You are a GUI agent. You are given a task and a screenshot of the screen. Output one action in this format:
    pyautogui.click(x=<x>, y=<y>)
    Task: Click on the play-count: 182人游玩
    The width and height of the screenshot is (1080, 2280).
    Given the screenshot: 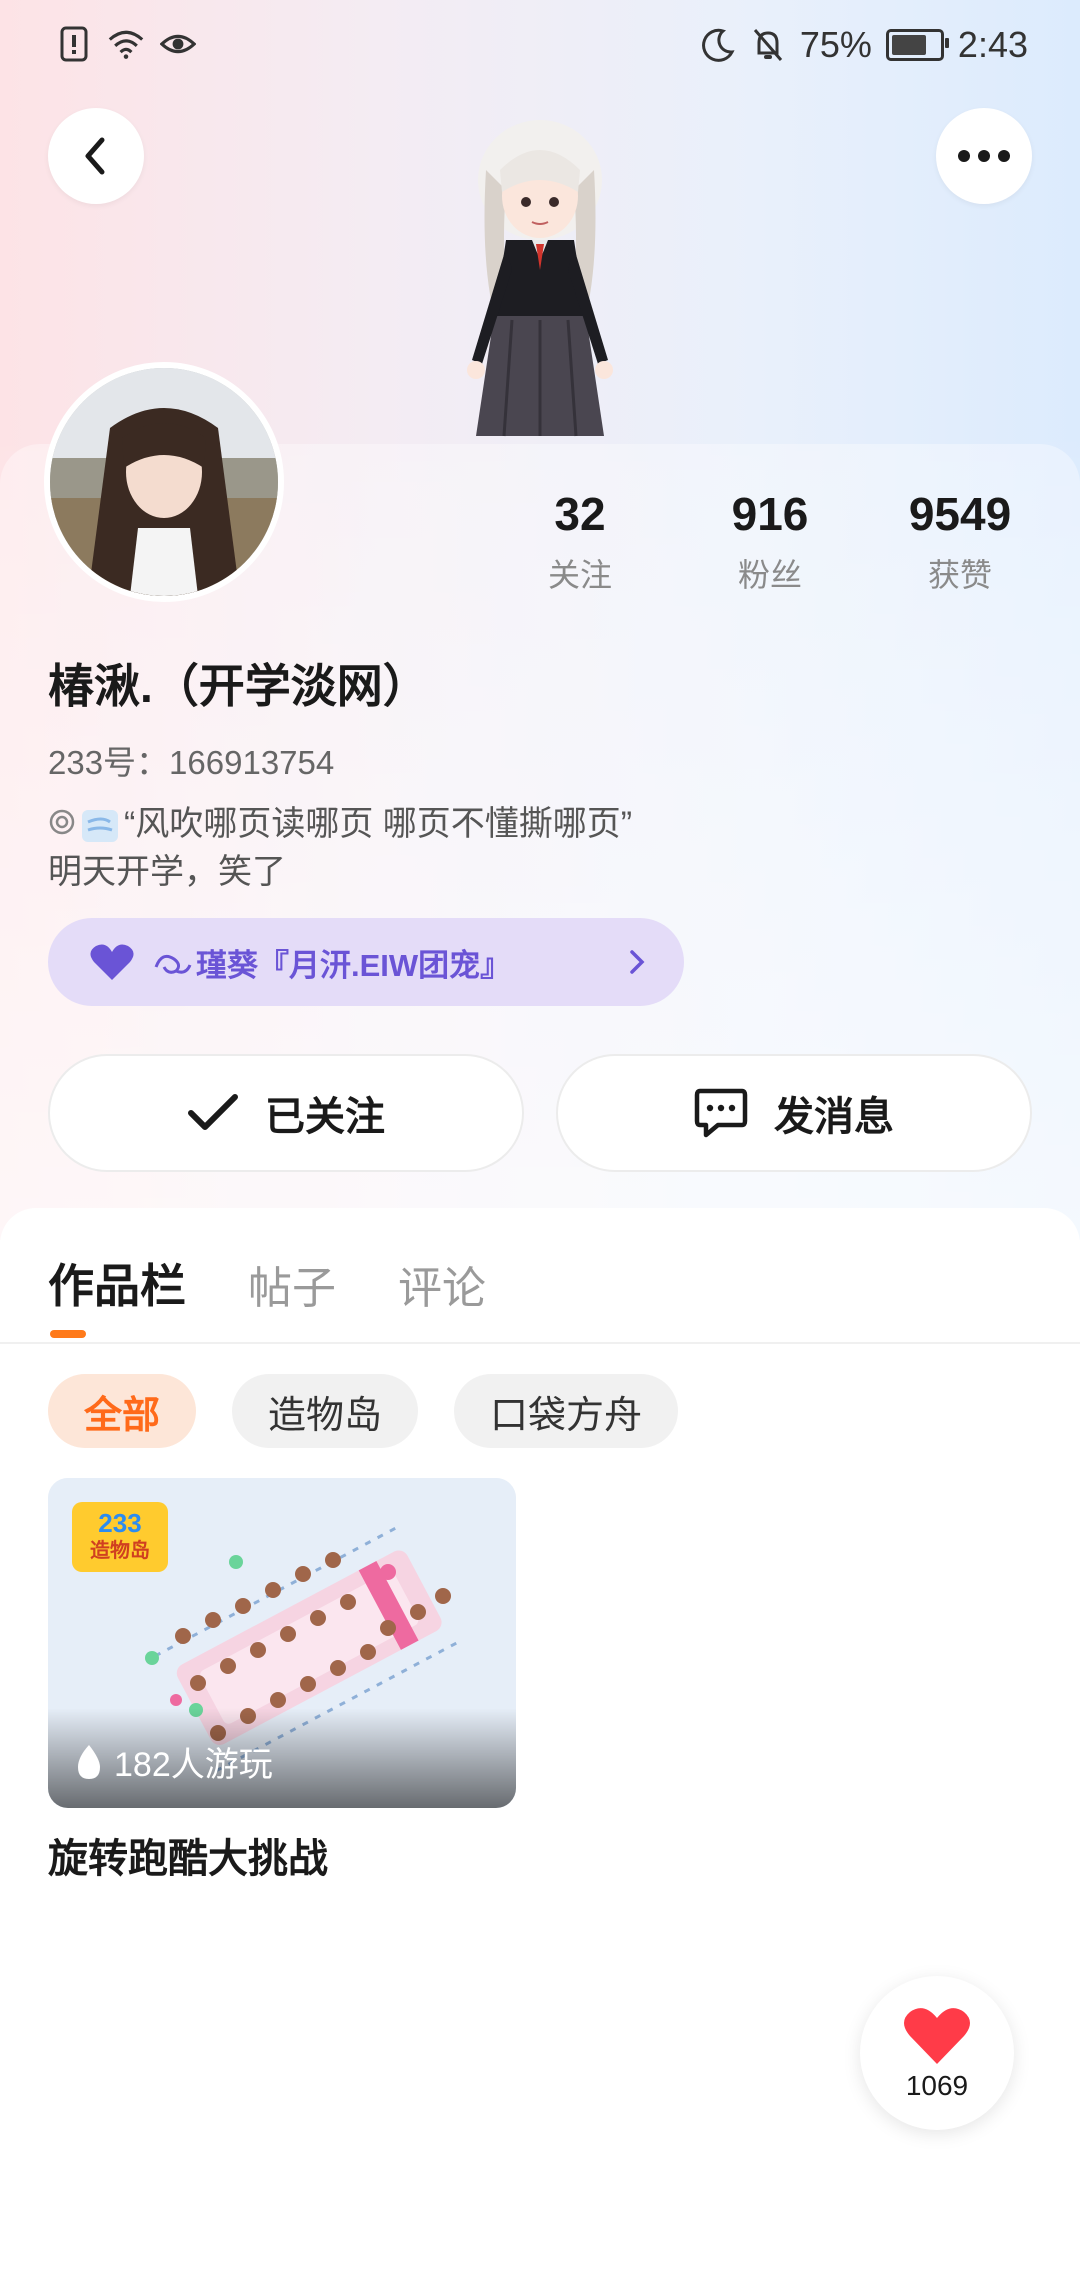 What is the action you would take?
    pyautogui.click(x=173, y=1761)
    